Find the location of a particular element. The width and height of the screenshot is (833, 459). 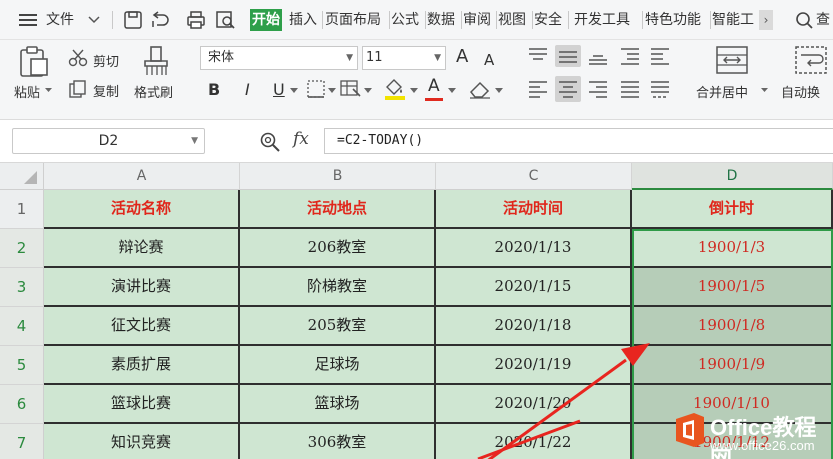

format-painter-icon is located at coordinates (156, 60).